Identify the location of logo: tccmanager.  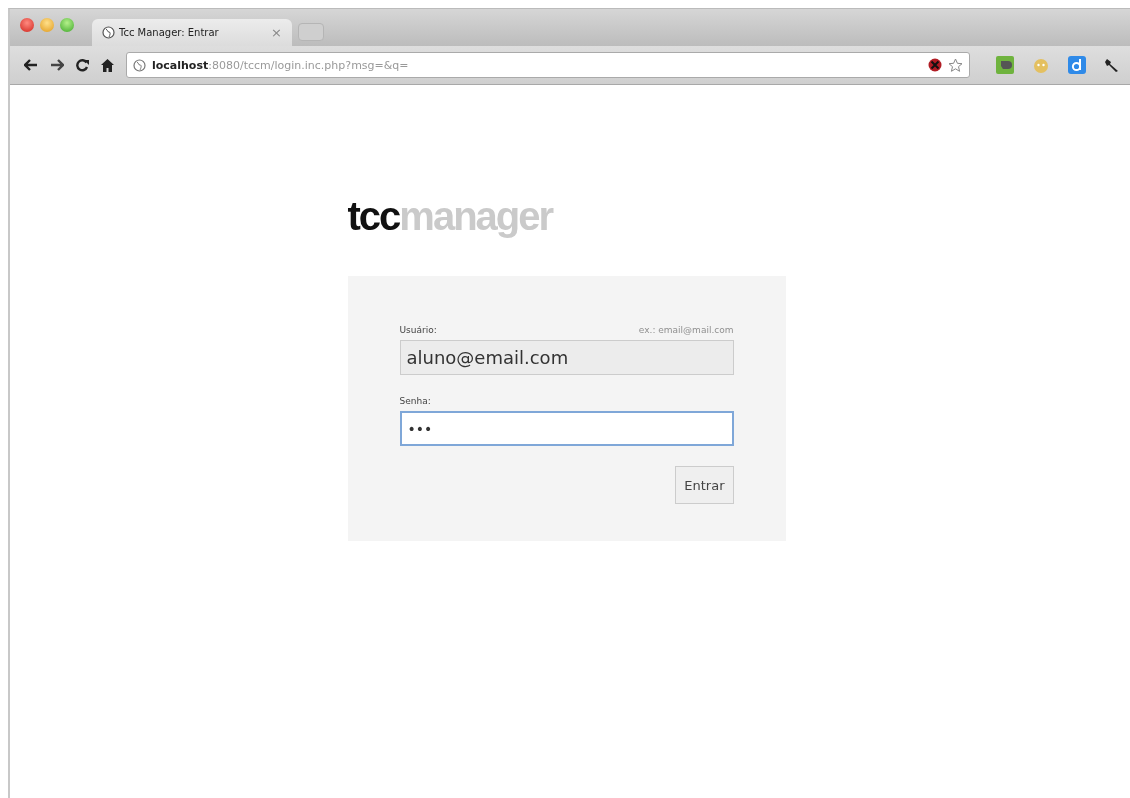
(450, 216).